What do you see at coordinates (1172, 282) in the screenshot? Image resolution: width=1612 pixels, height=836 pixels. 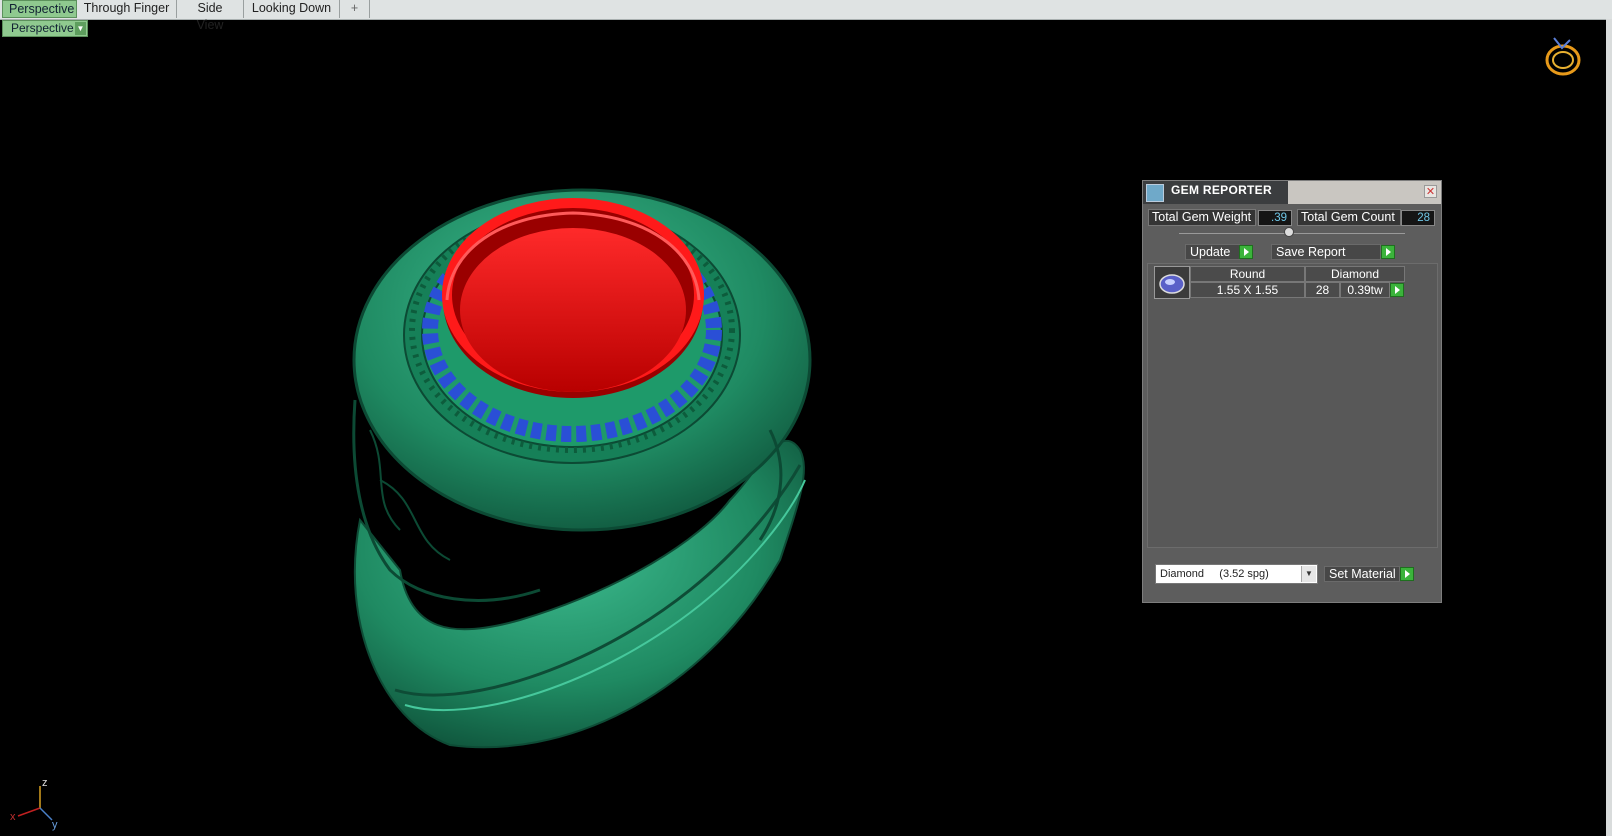 I see `round-gem-icon` at bounding box center [1172, 282].